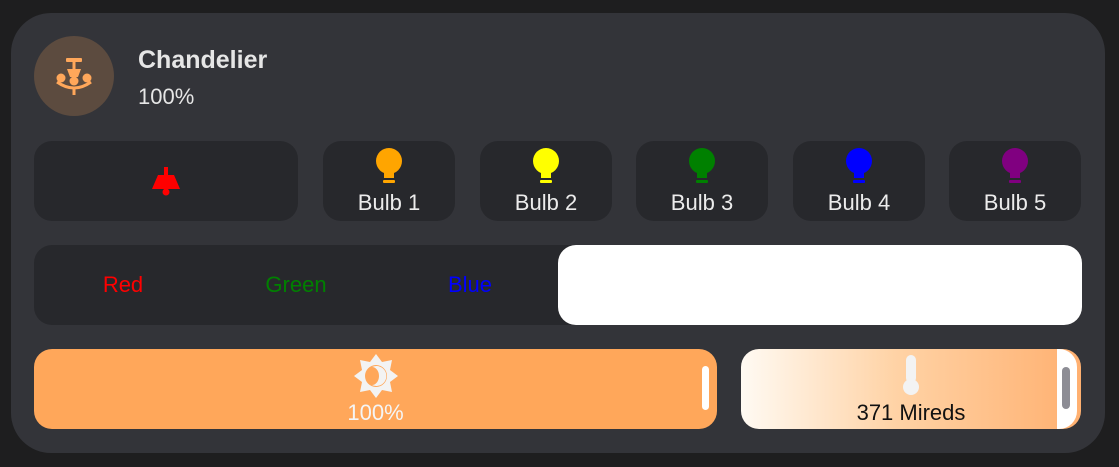 This screenshot has width=1119, height=467. Describe the element at coordinates (203, 60) in the screenshot. I see `entity-name: Chandelier` at that location.